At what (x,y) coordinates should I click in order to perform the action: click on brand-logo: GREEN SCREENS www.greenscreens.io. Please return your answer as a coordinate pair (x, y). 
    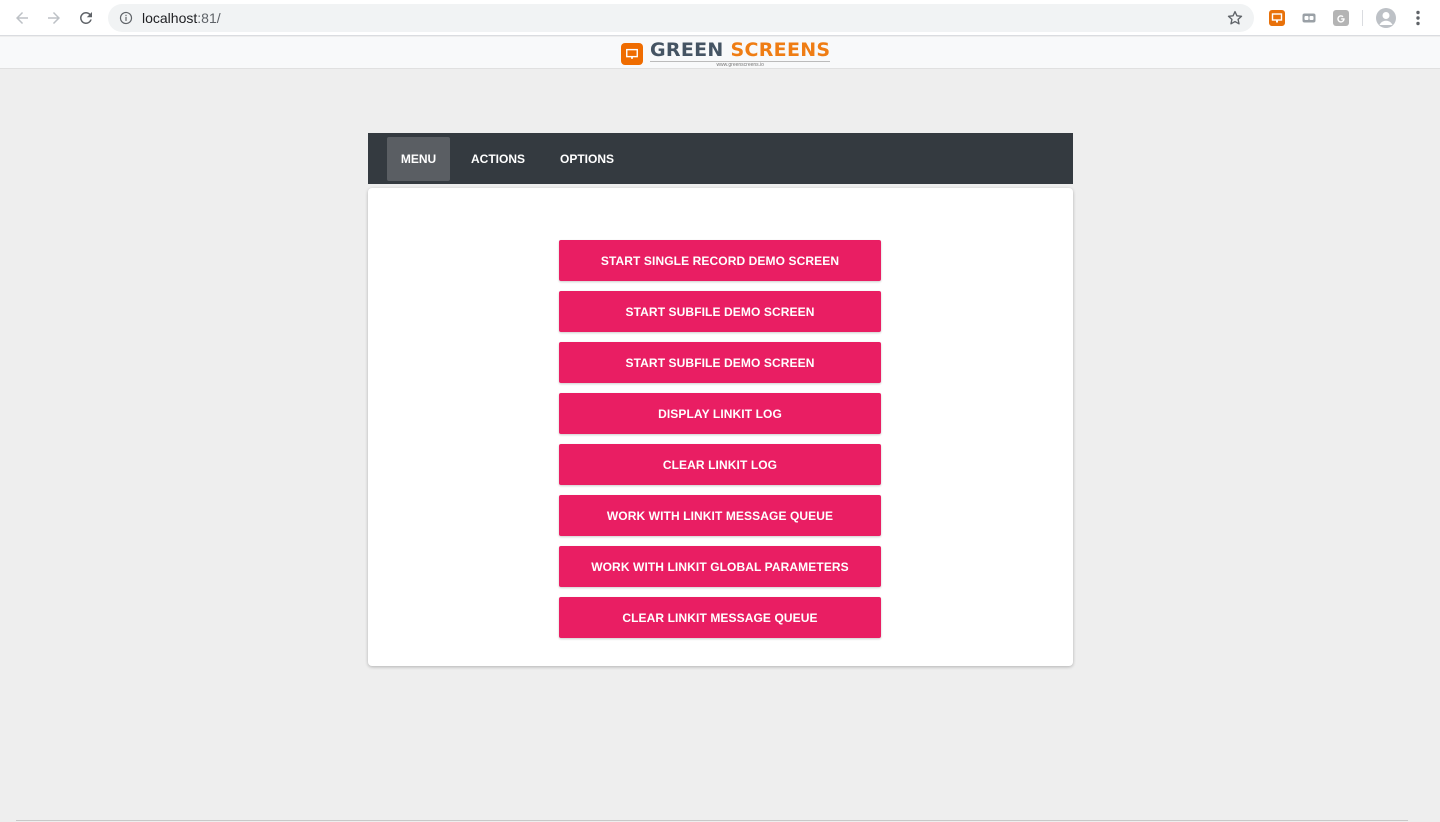
    Looking at the image, I should click on (726, 53).